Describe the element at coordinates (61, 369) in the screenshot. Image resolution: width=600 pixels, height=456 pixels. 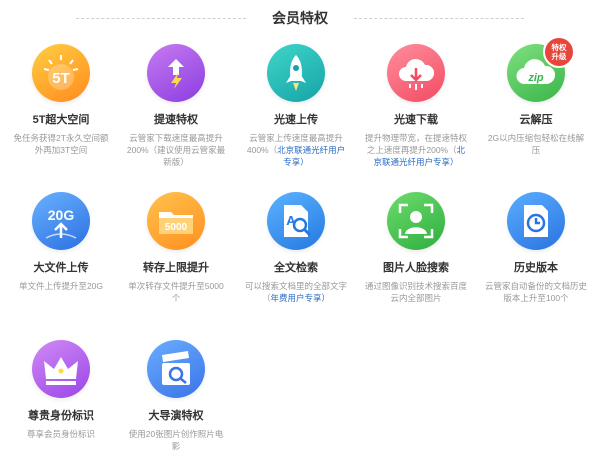
I see `crown-icon` at that location.